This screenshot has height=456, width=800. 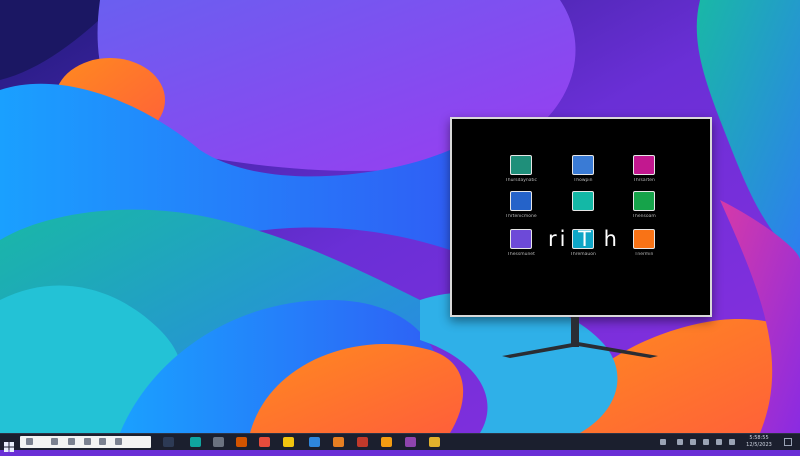 I want to click on desktop-icon-label: Thowpin, so click(x=583, y=180).